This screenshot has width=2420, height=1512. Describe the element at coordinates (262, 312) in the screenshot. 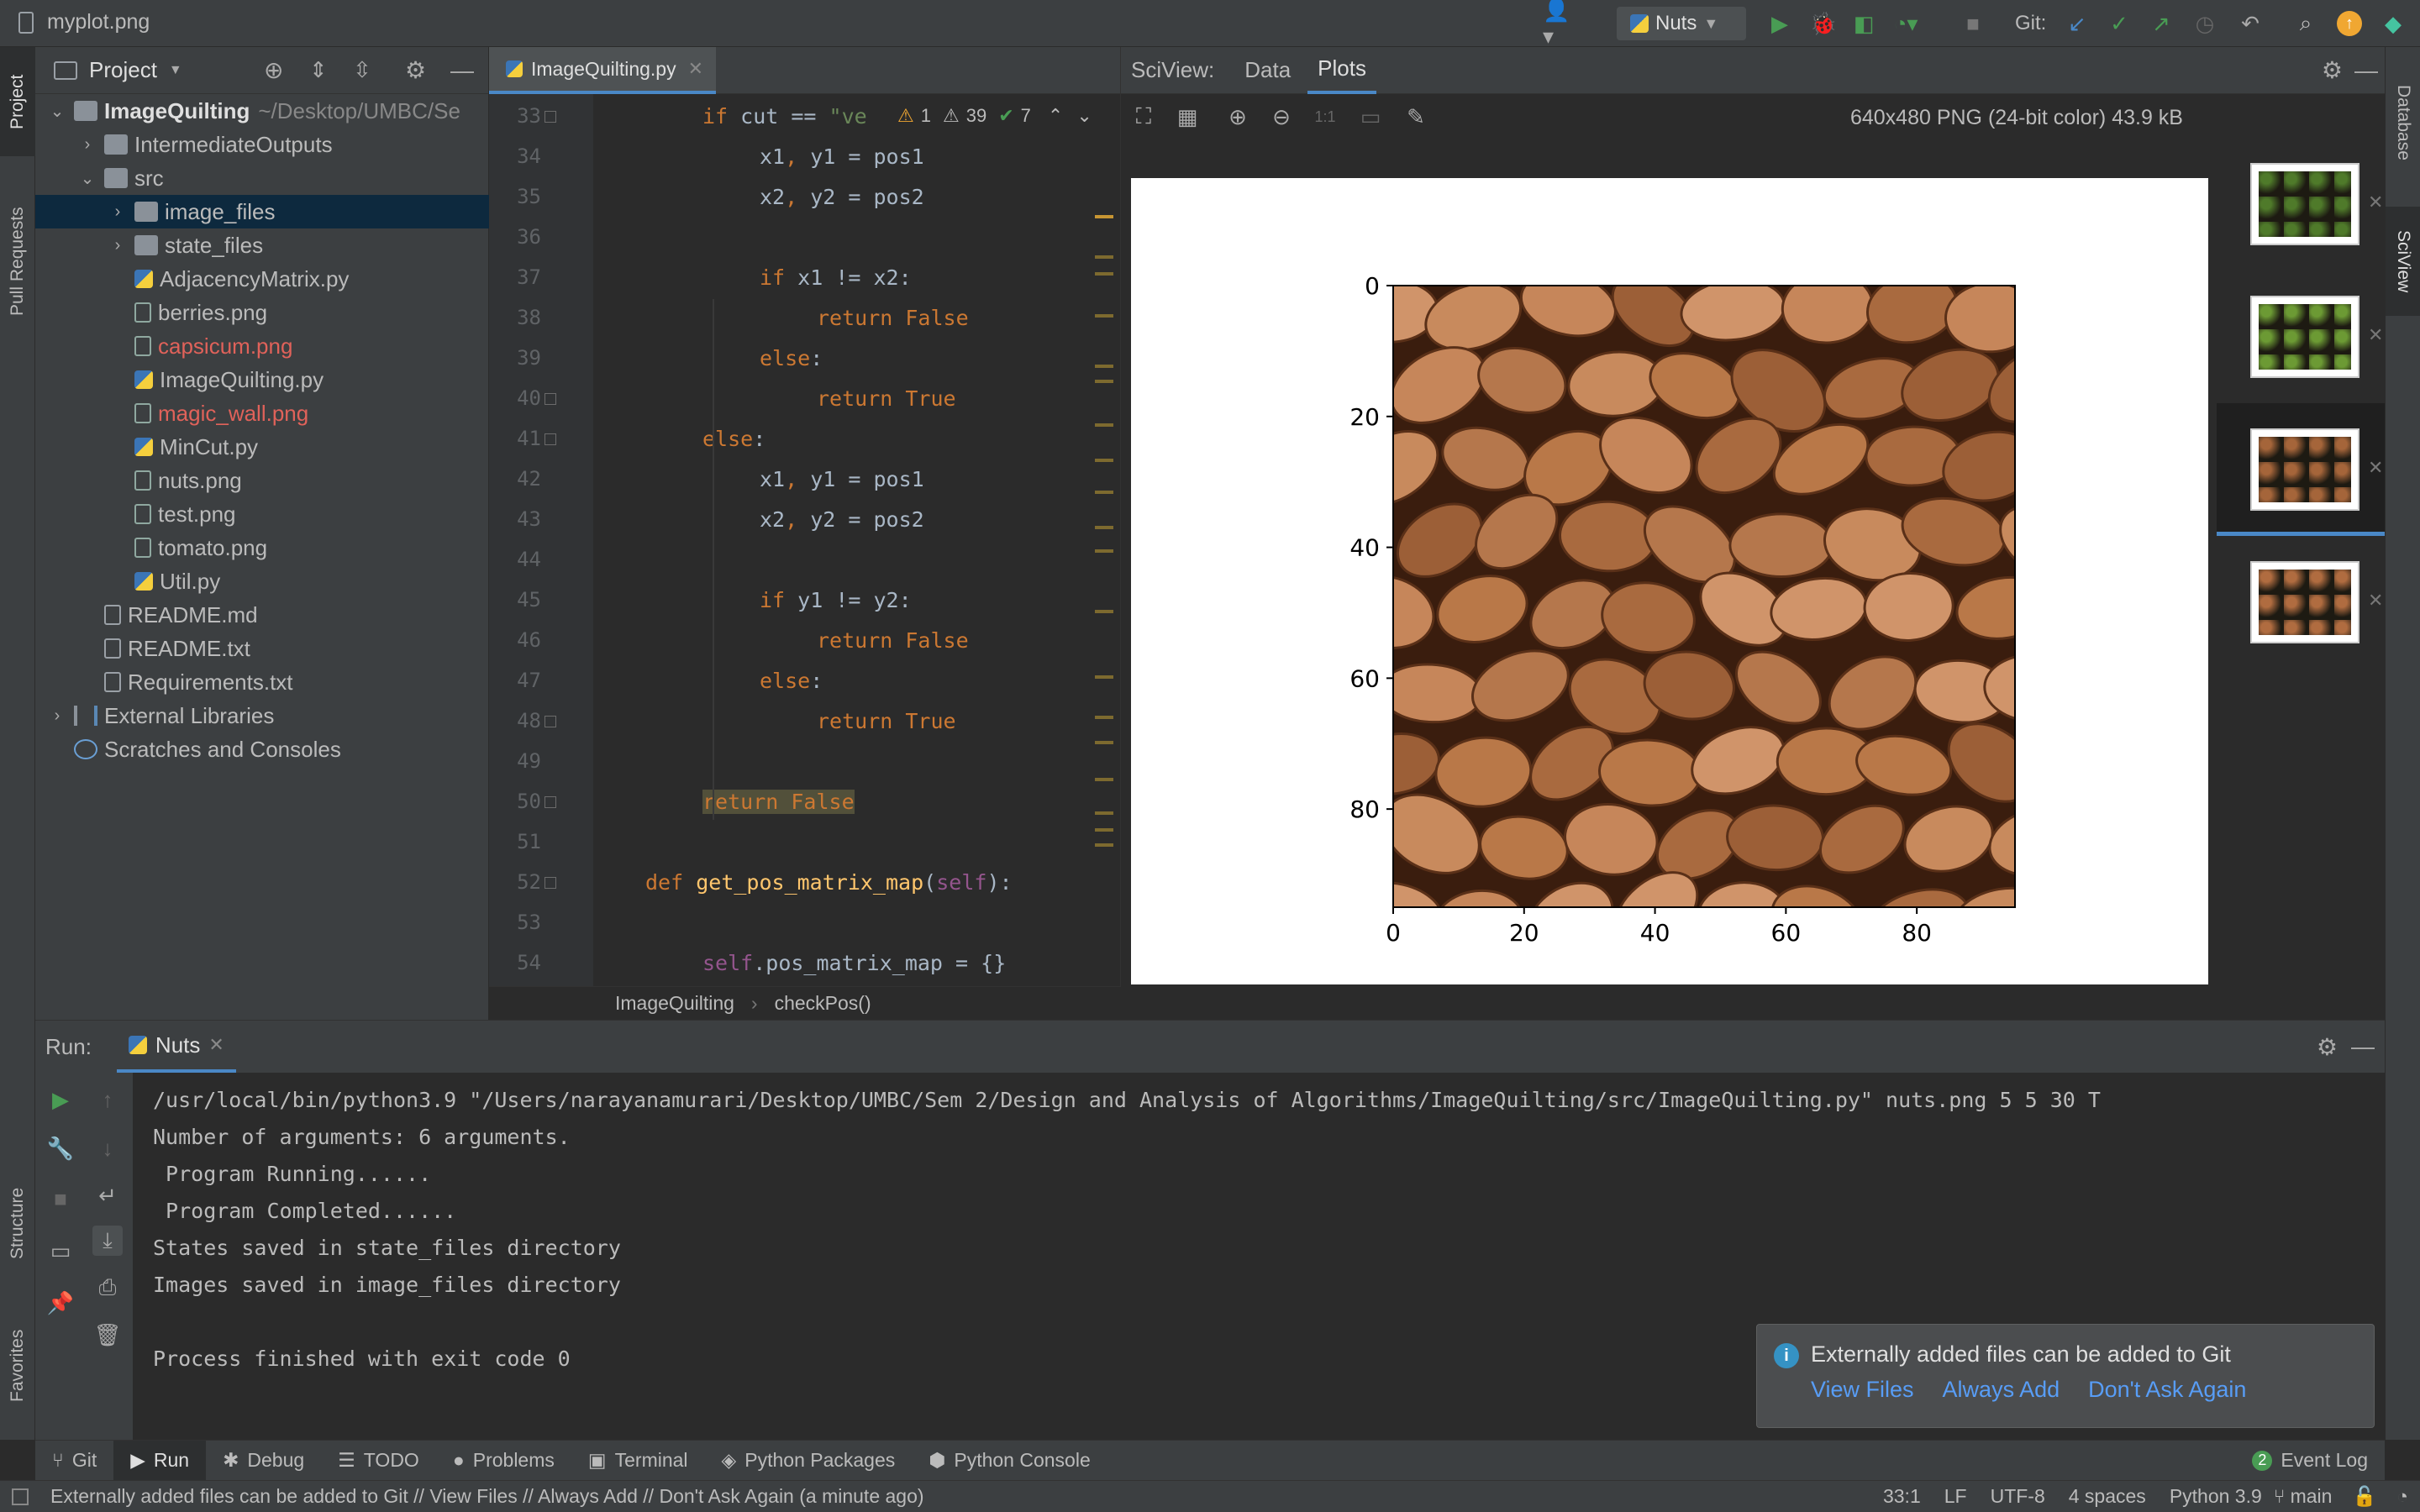

I see `tree-item-berries-png: berries.png` at that location.